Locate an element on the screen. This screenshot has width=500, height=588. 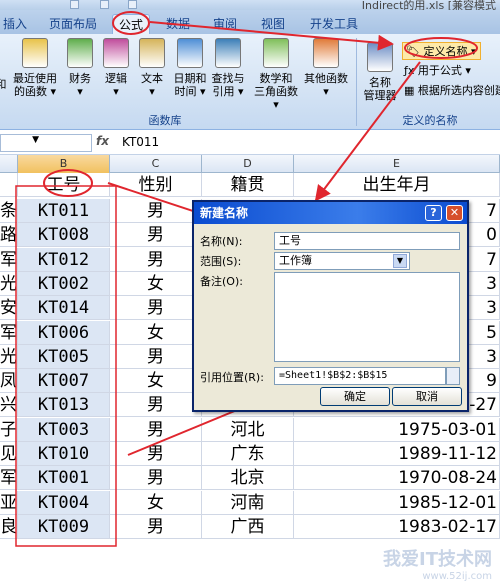
table-cell-b: KT011 is located at coordinates (64, 211).